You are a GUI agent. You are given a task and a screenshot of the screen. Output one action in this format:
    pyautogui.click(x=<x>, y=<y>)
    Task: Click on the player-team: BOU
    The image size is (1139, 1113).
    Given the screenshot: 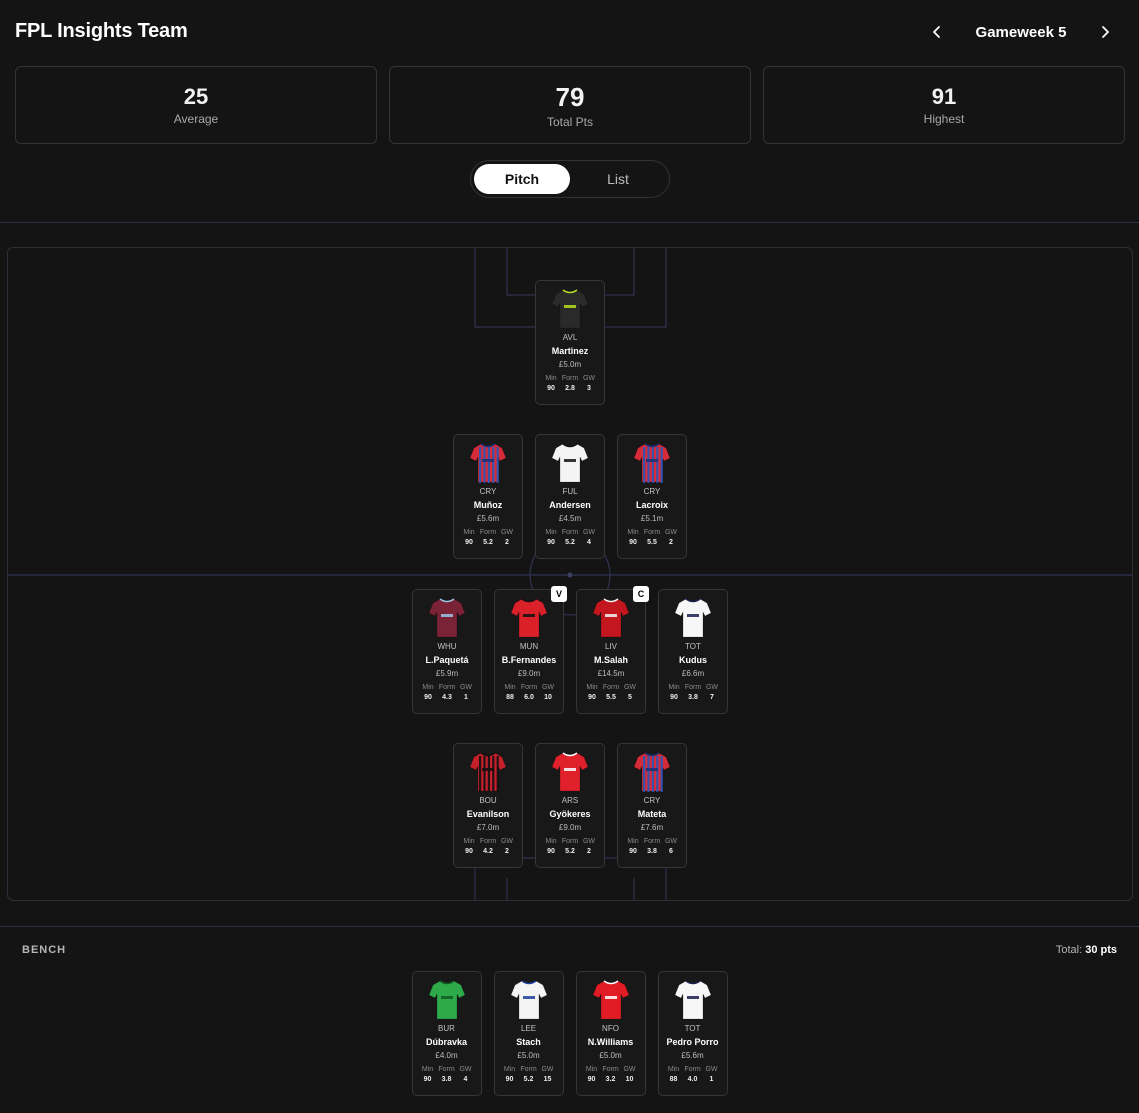 What is the action you would take?
    pyautogui.click(x=488, y=800)
    